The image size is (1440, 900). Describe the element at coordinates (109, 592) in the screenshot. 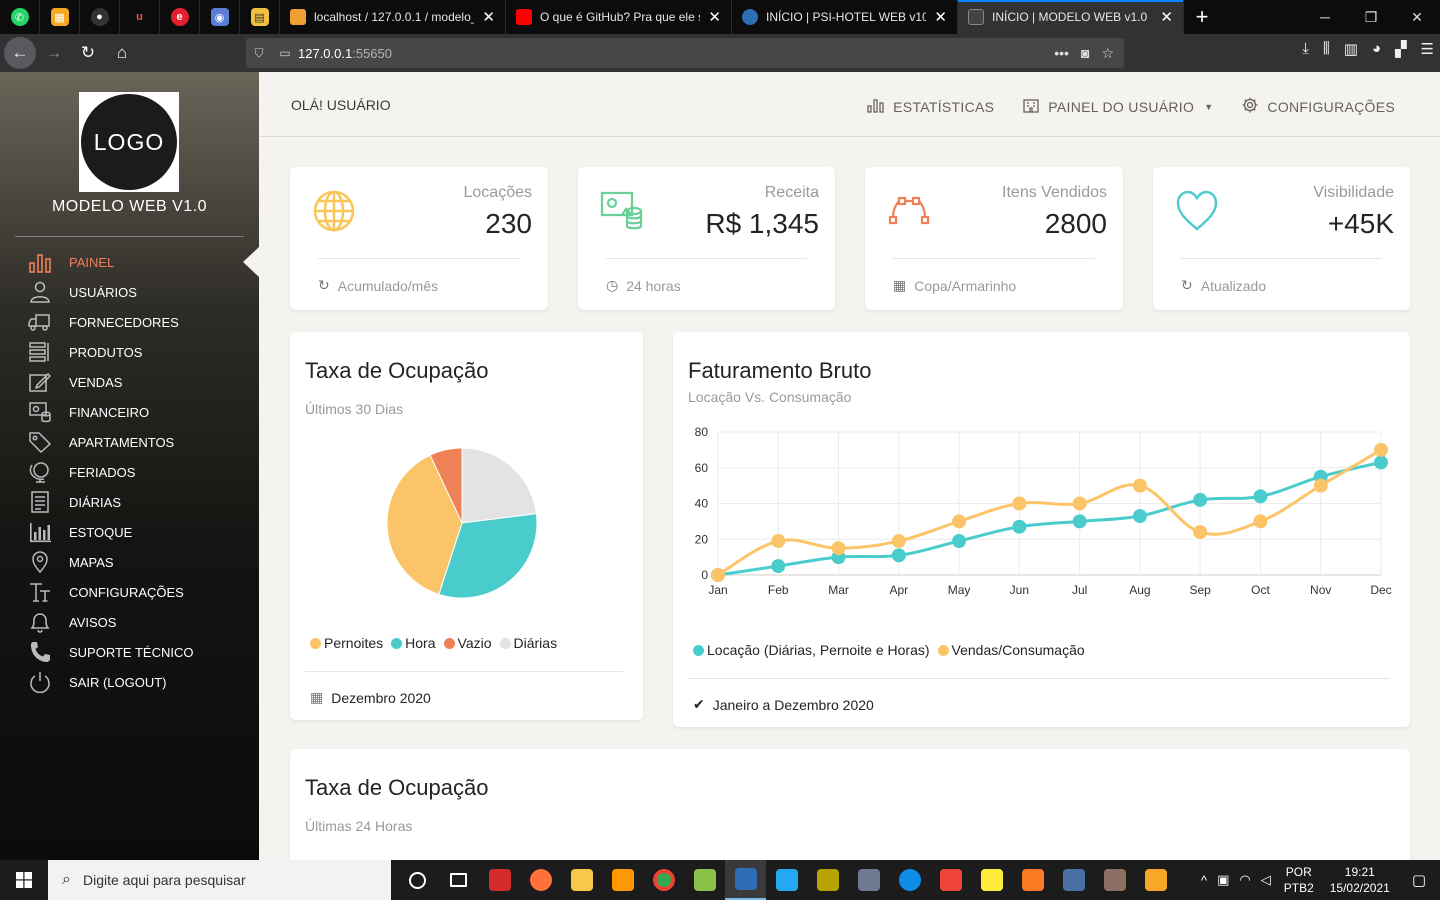

I see `sidebar-item-configuracoes: CONFIGURAÇÕES` at that location.